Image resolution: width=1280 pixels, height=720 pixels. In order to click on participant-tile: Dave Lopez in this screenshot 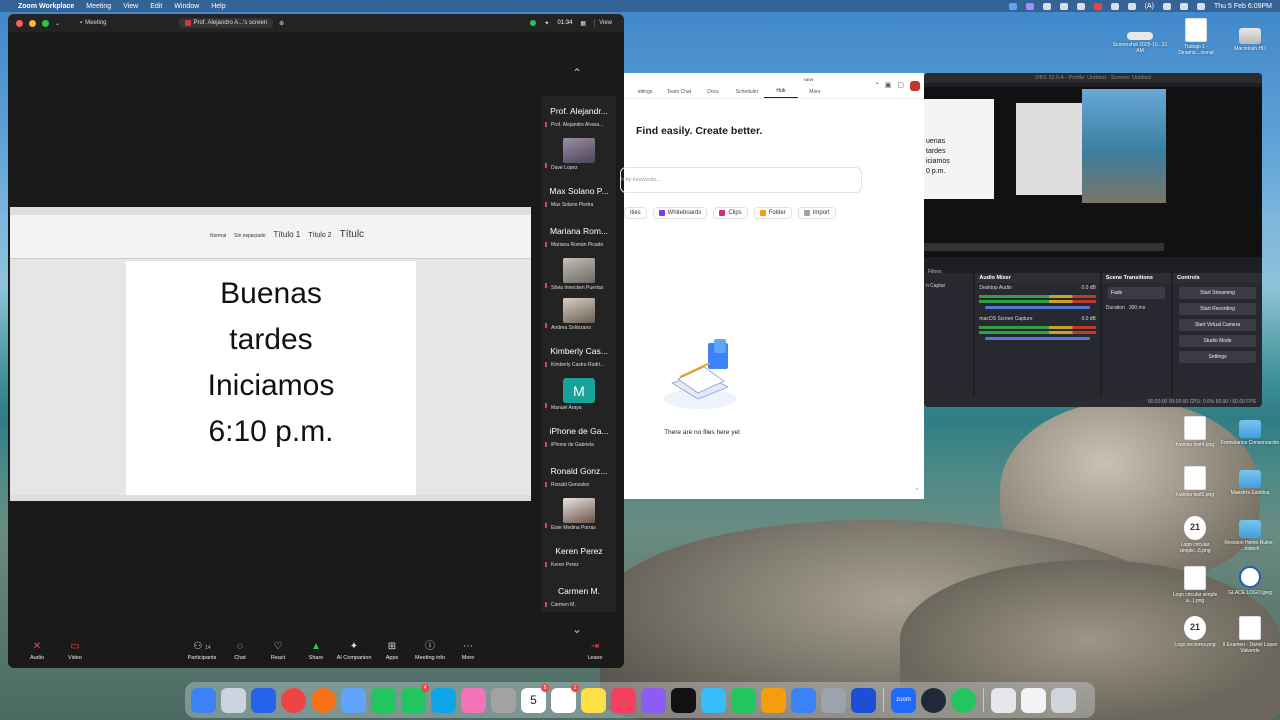, I will do `click(579, 156)`.